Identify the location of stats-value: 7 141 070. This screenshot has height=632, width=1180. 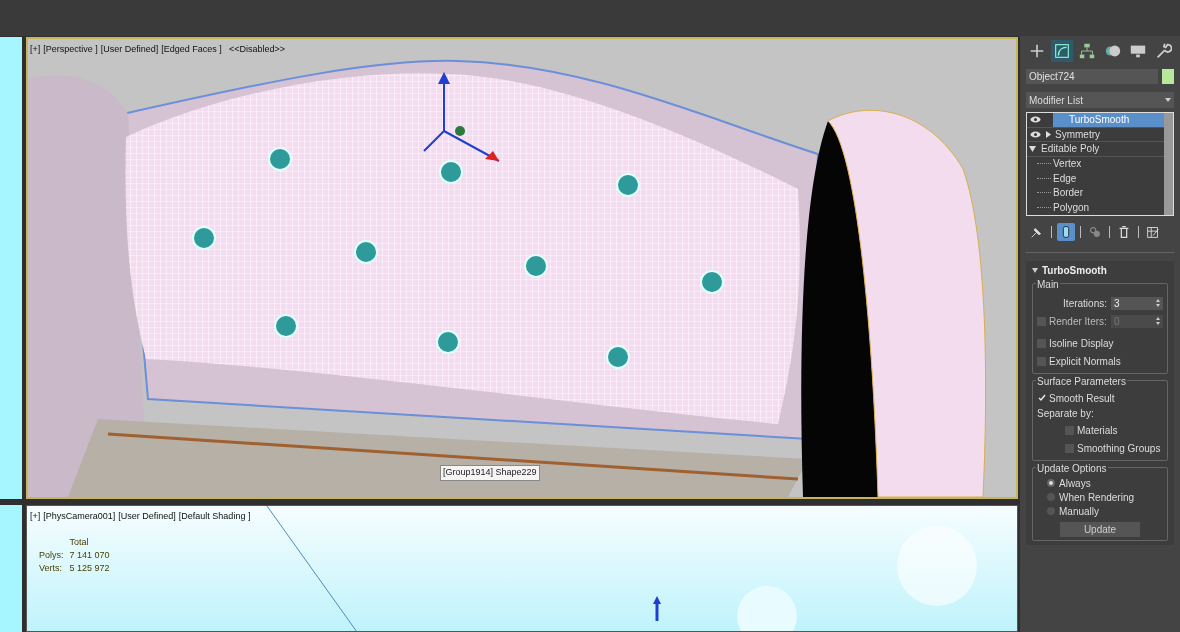
(89, 555).